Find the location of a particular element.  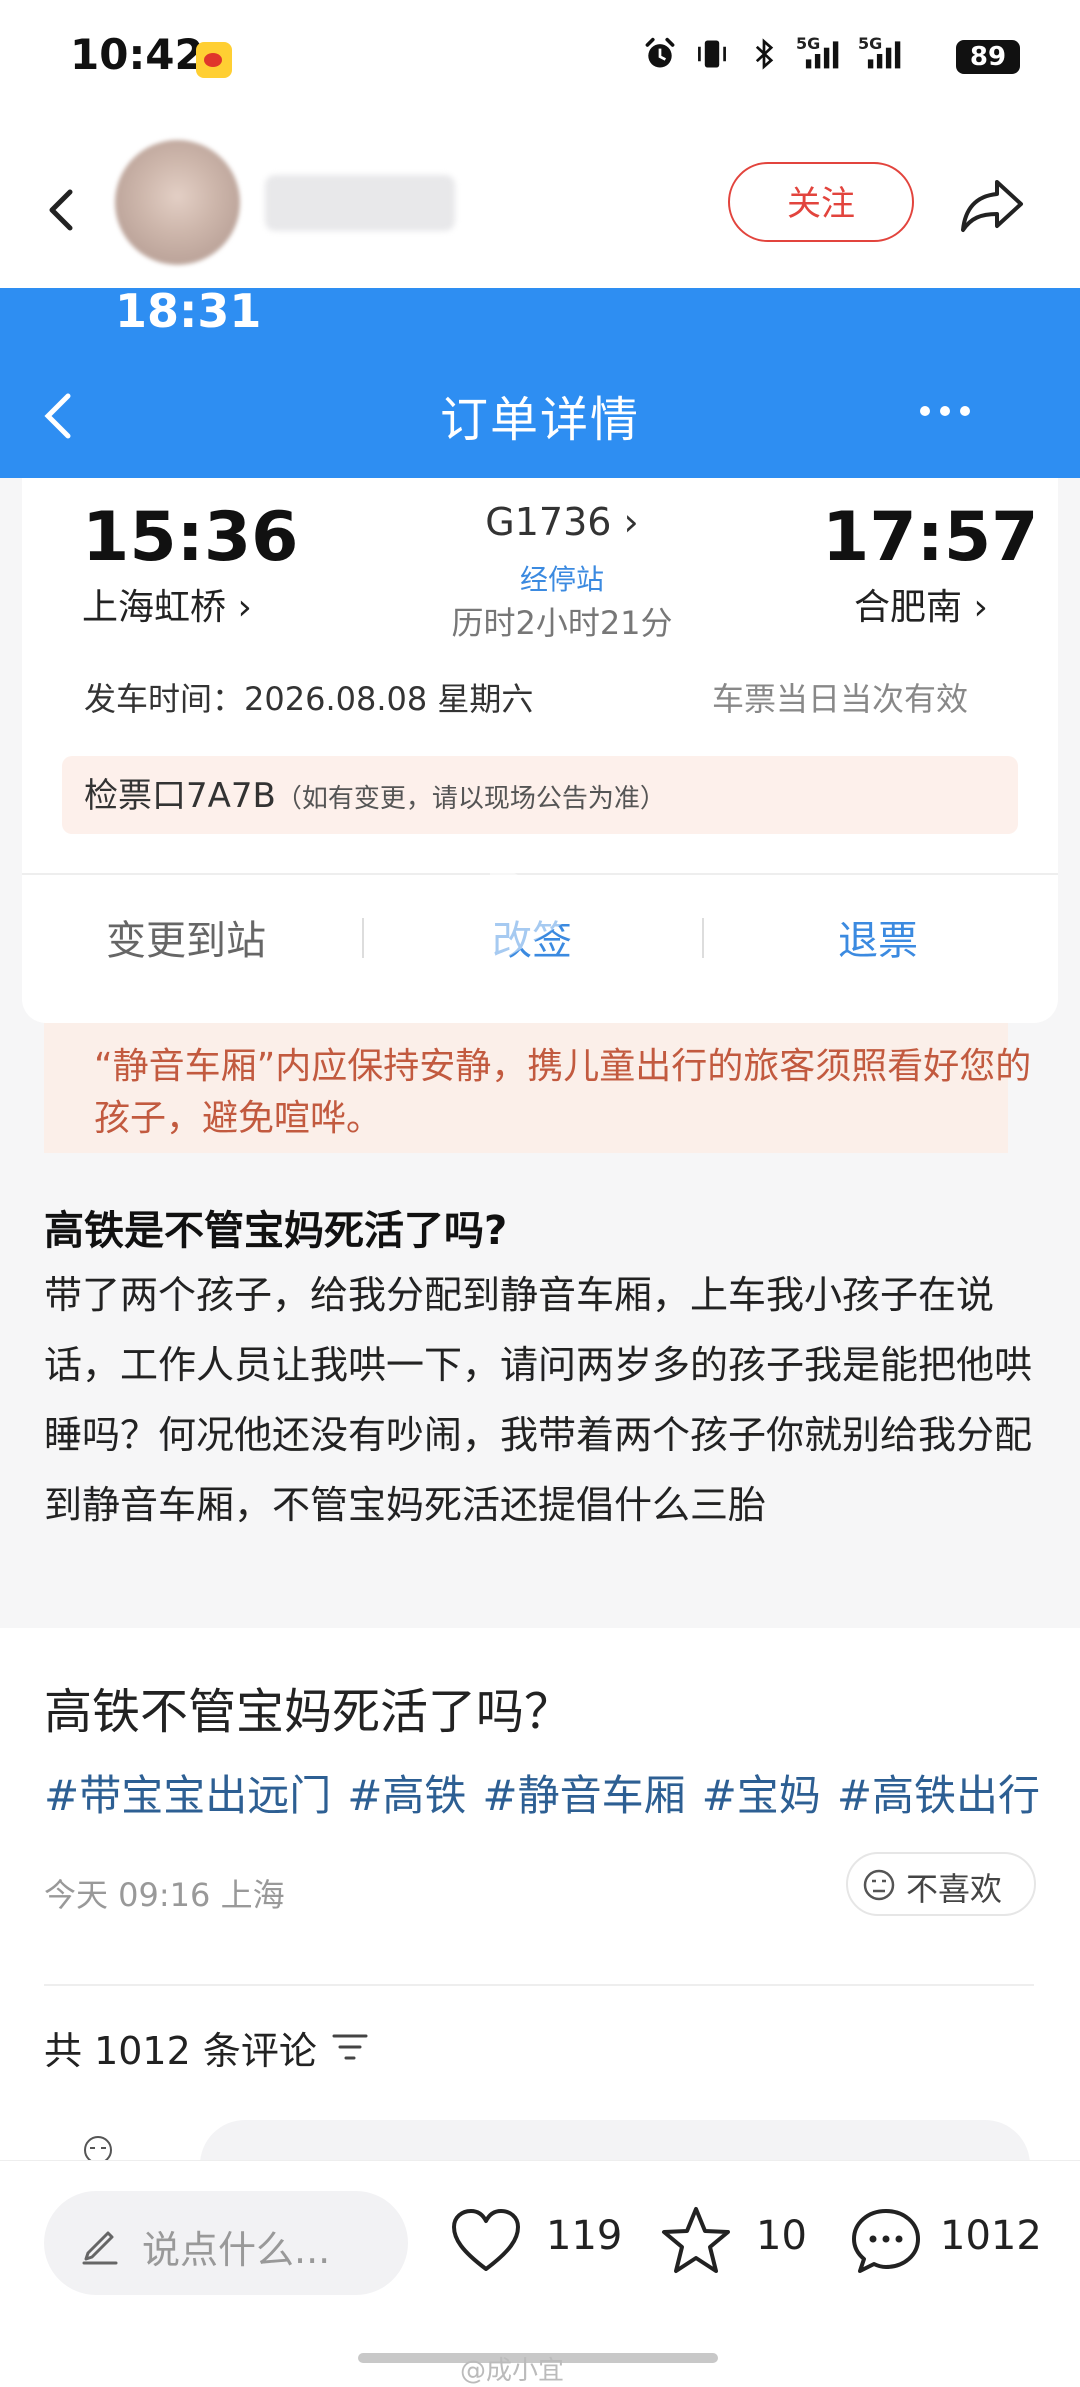

comment-count: 1012 is located at coordinates (991, 2236).